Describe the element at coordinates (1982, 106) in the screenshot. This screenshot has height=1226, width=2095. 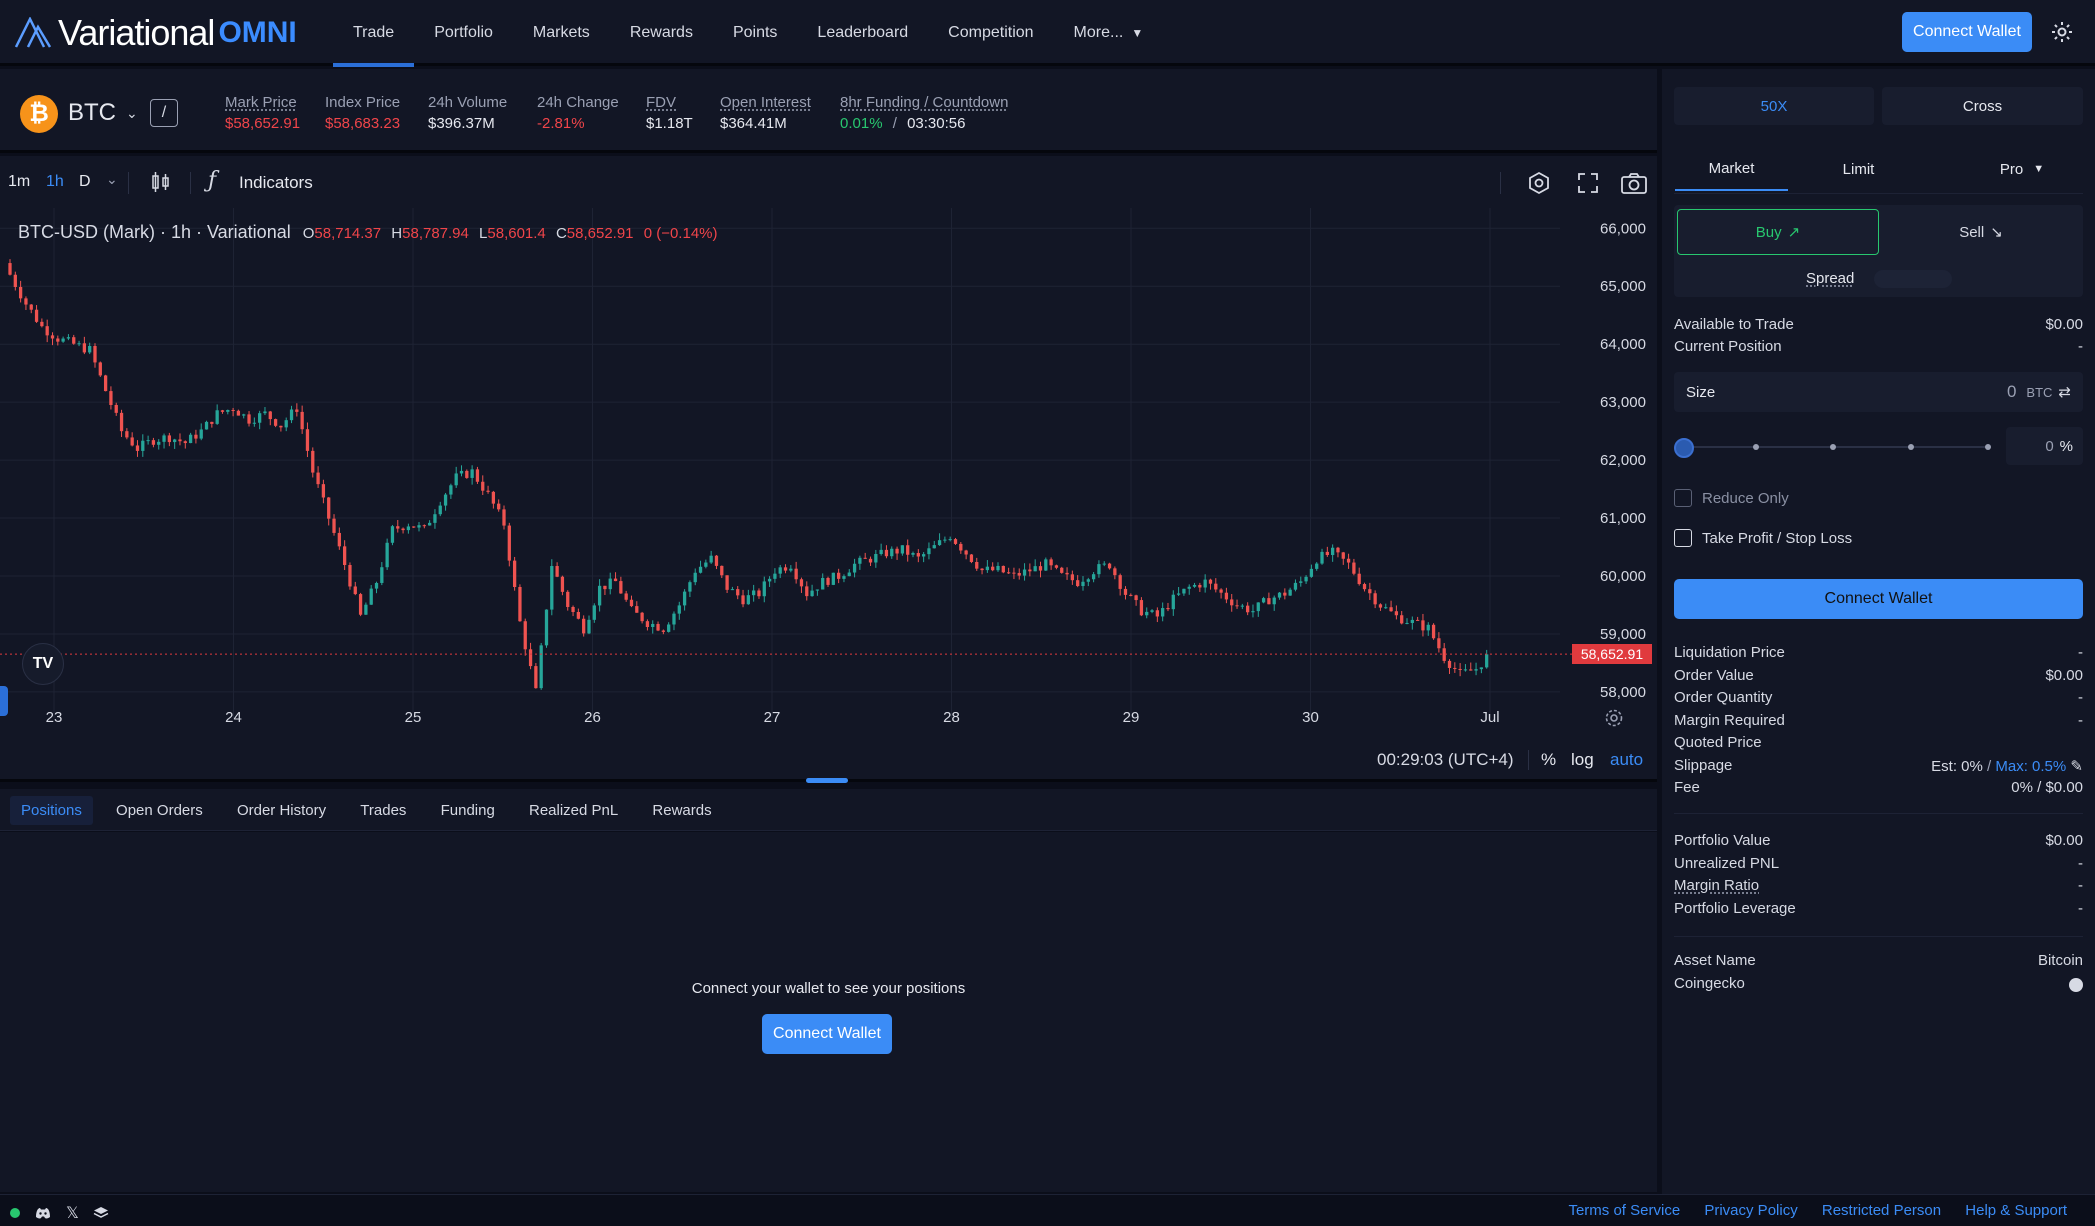
I see `margin-mode-button: Cross` at that location.